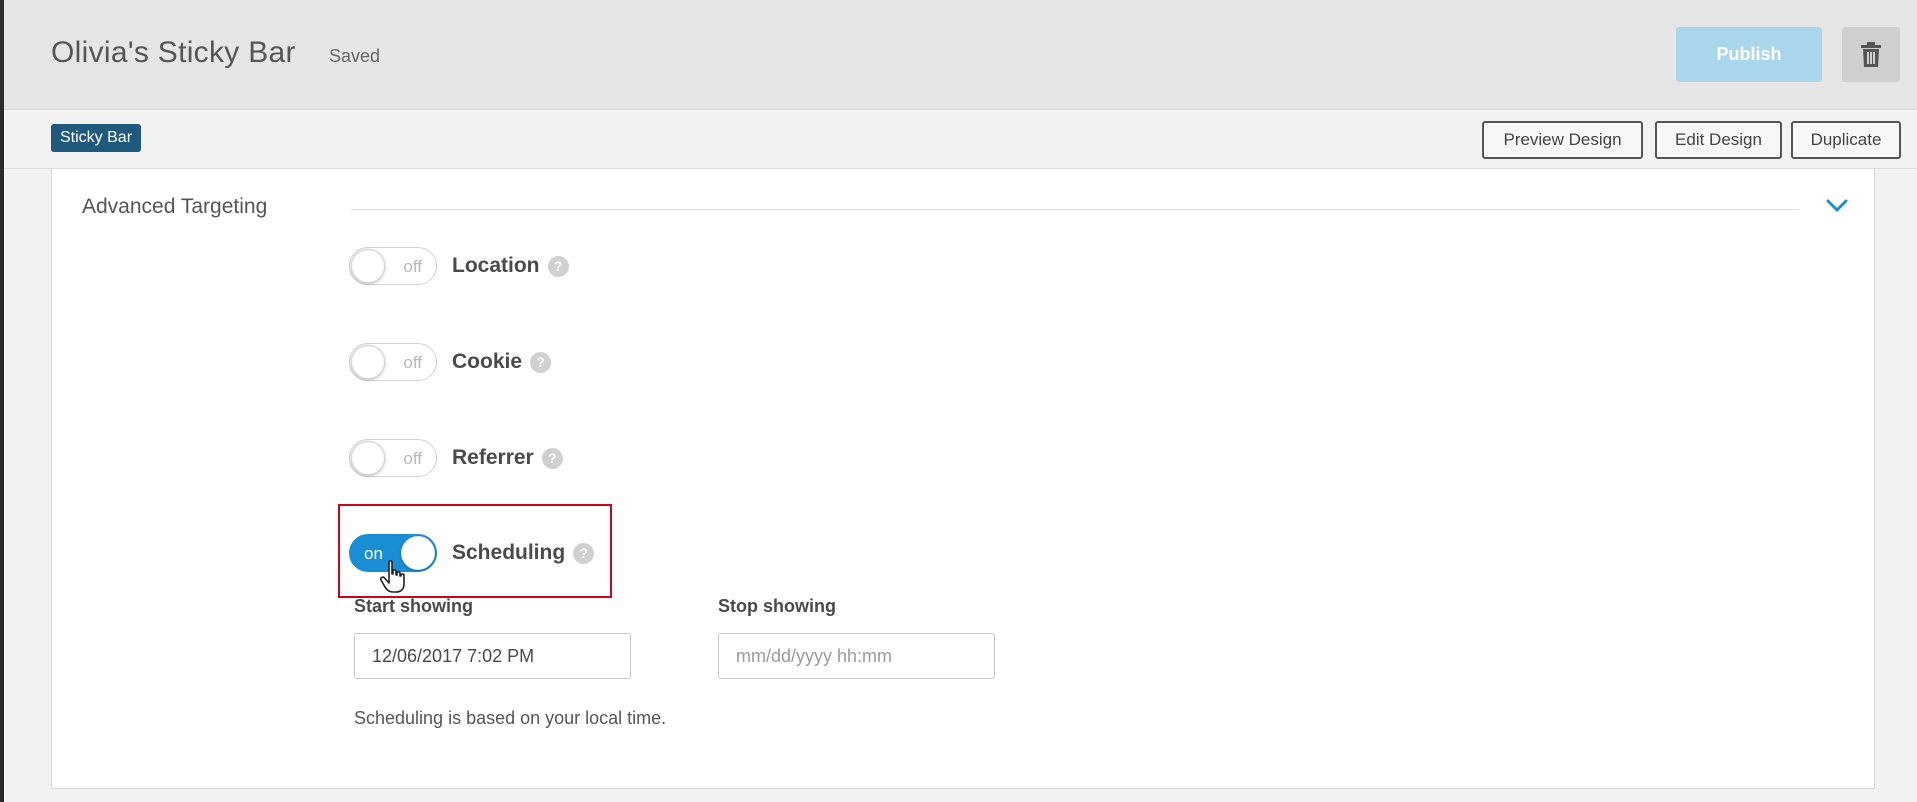 The image size is (1917, 802). I want to click on cookie-label: Cookie, so click(487, 361).